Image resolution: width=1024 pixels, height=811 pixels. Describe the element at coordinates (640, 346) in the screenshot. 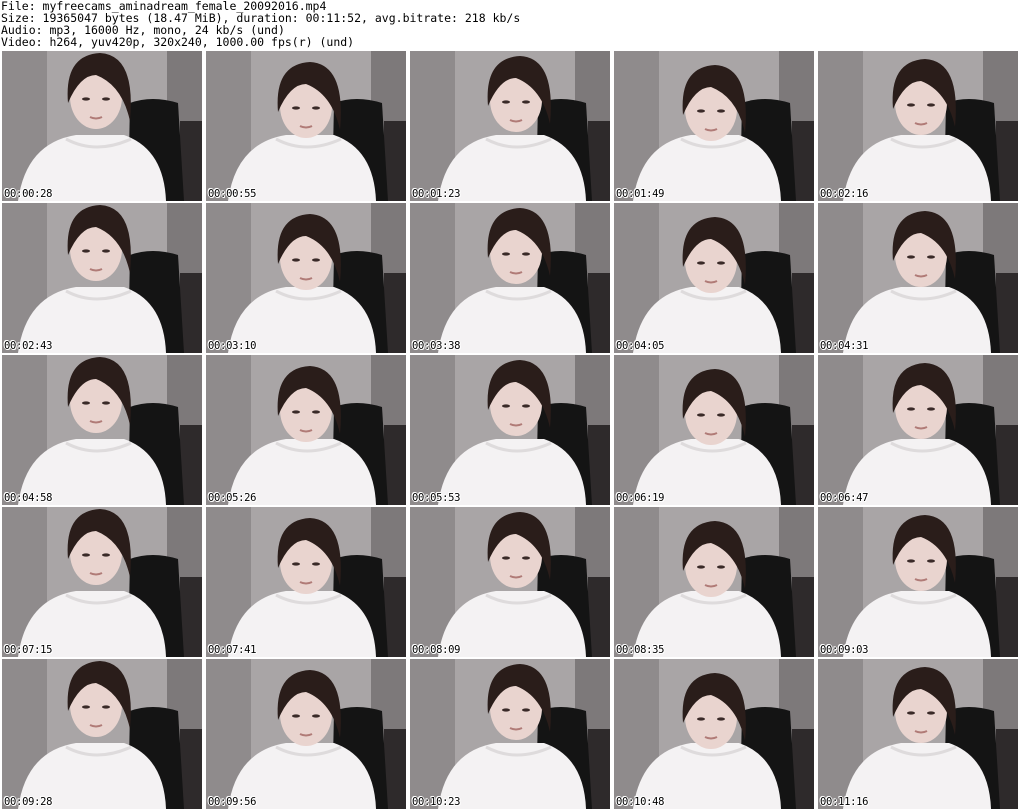

I see `thumbnail-timestamp: 00:04:05` at that location.